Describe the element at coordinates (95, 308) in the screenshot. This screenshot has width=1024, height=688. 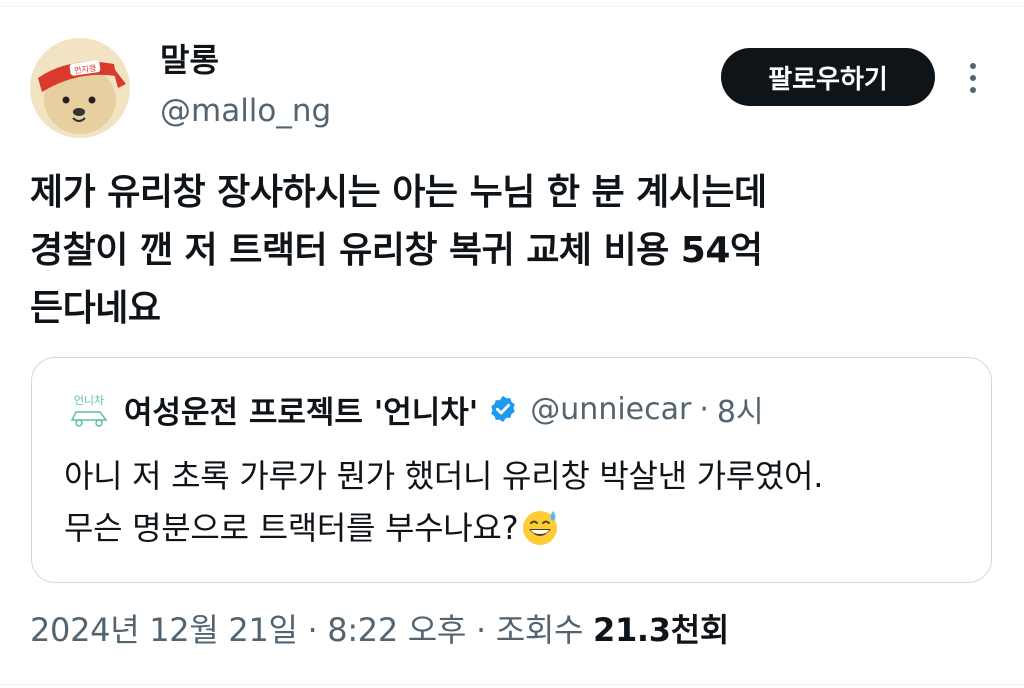
I see `tweet-line: 든다네요` at that location.